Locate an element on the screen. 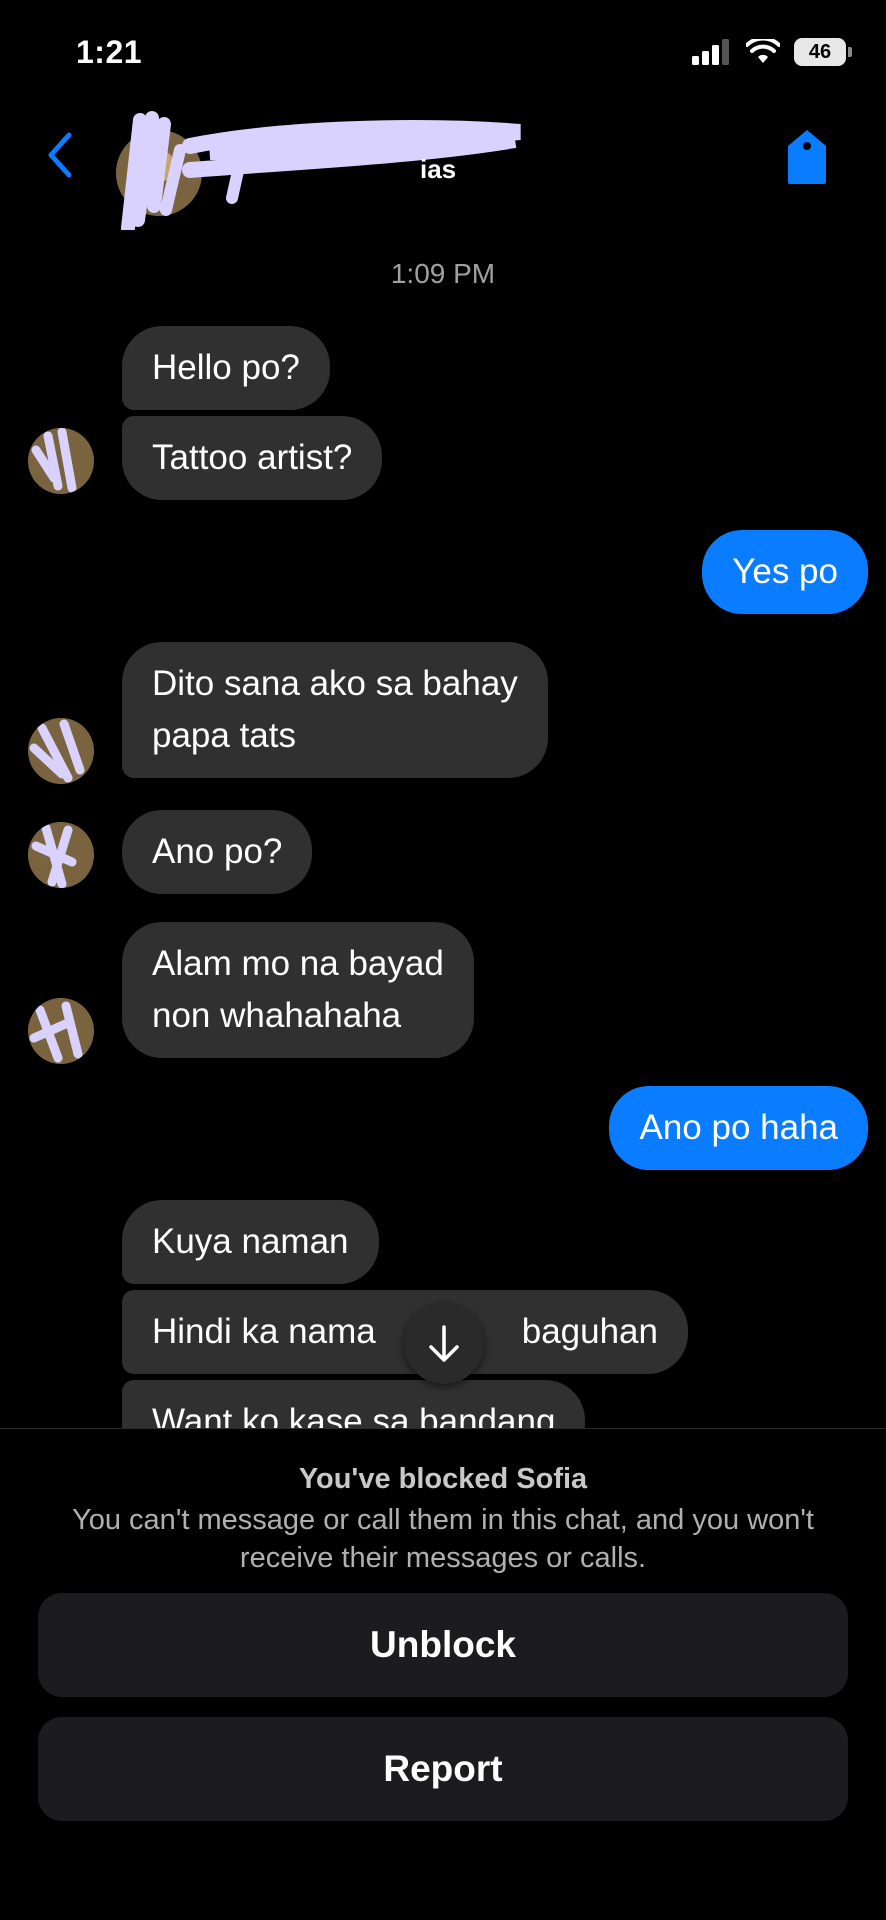  scroll-to-bottom-button is located at coordinates (444, 1344).